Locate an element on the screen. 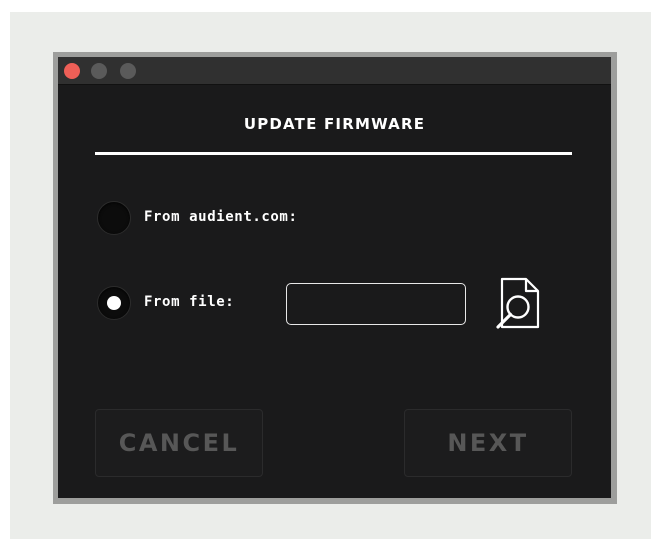 This screenshot has height=539, width=651. next-button: NEXT is located at coordinates (488, 443).